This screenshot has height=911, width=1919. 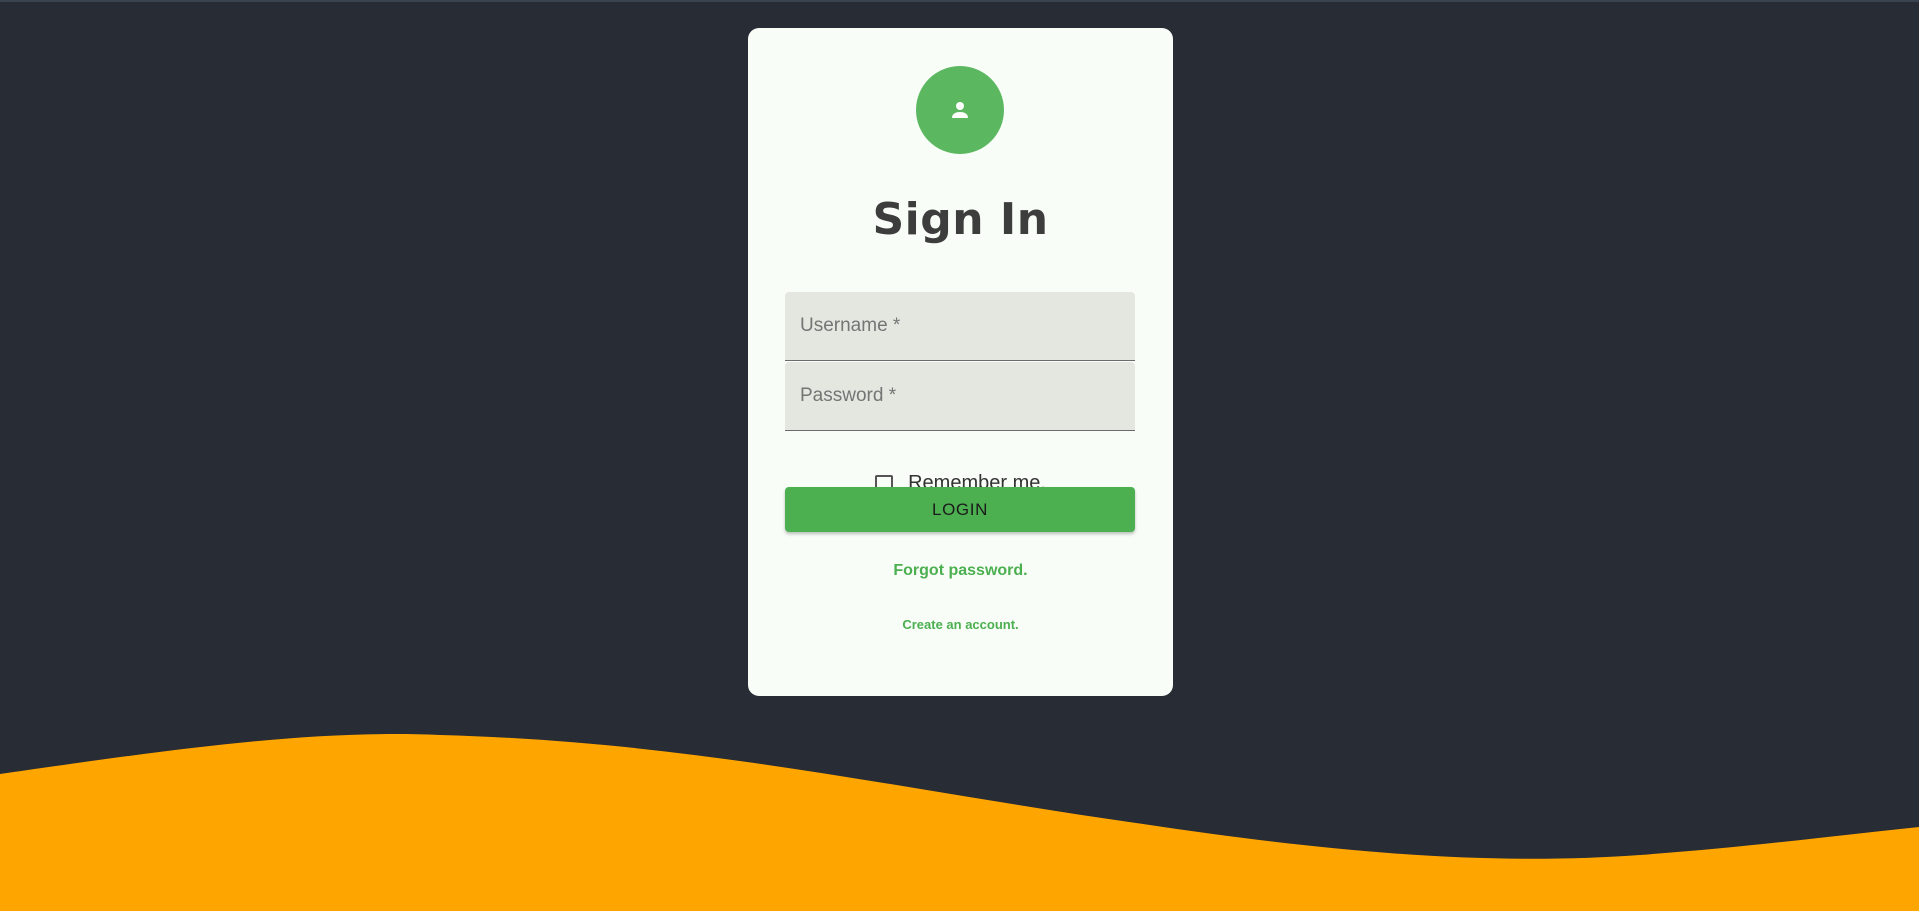 I want to click on avatar, so click(x=960, y=110).